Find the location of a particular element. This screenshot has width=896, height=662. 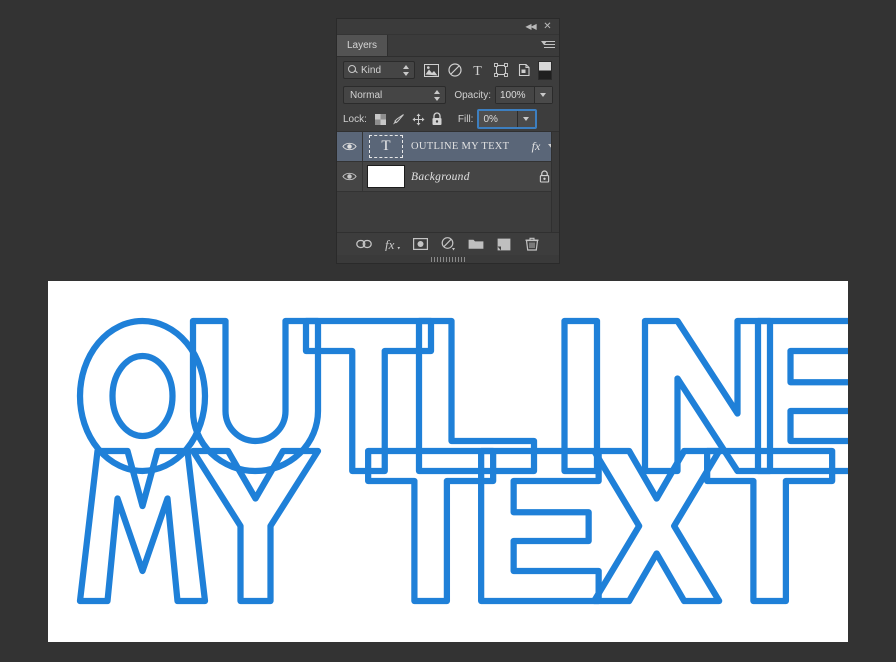

fill-dropdown-arrow-icon is located at coordinates (526, 119).